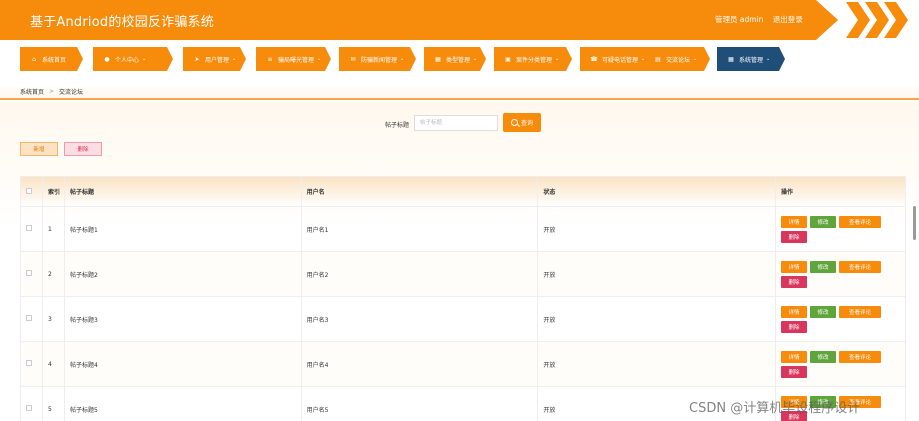 Image resolution: width=919 pixels, height=421 pixels. What do you see at coordinates (526, 123) in the screenshot?
I see `search-button-label: 查询` at bounding box center [526, 123].